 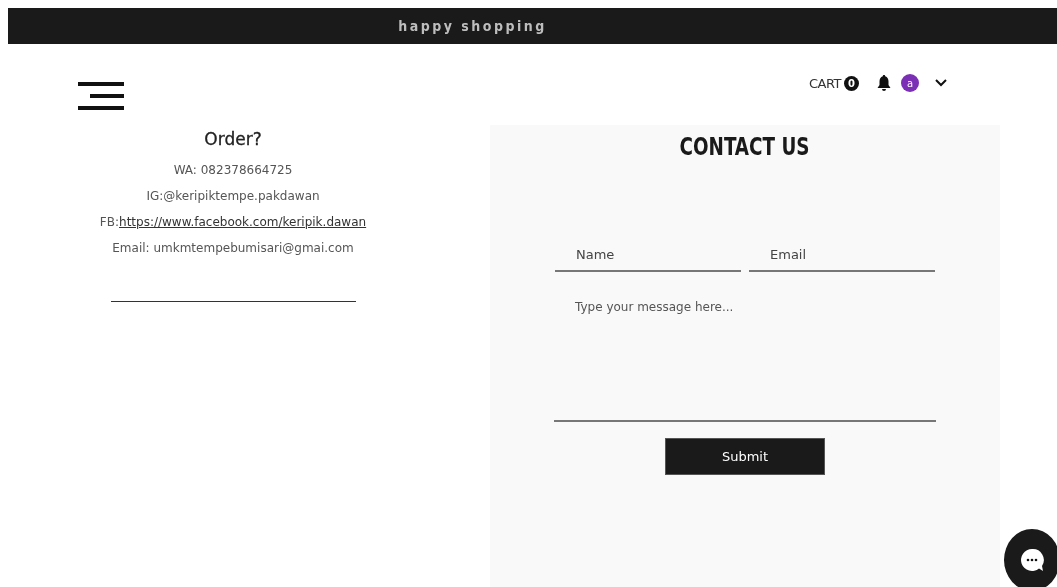 I want to click on chat-bubble-icon, so click(x=1032, y=560).